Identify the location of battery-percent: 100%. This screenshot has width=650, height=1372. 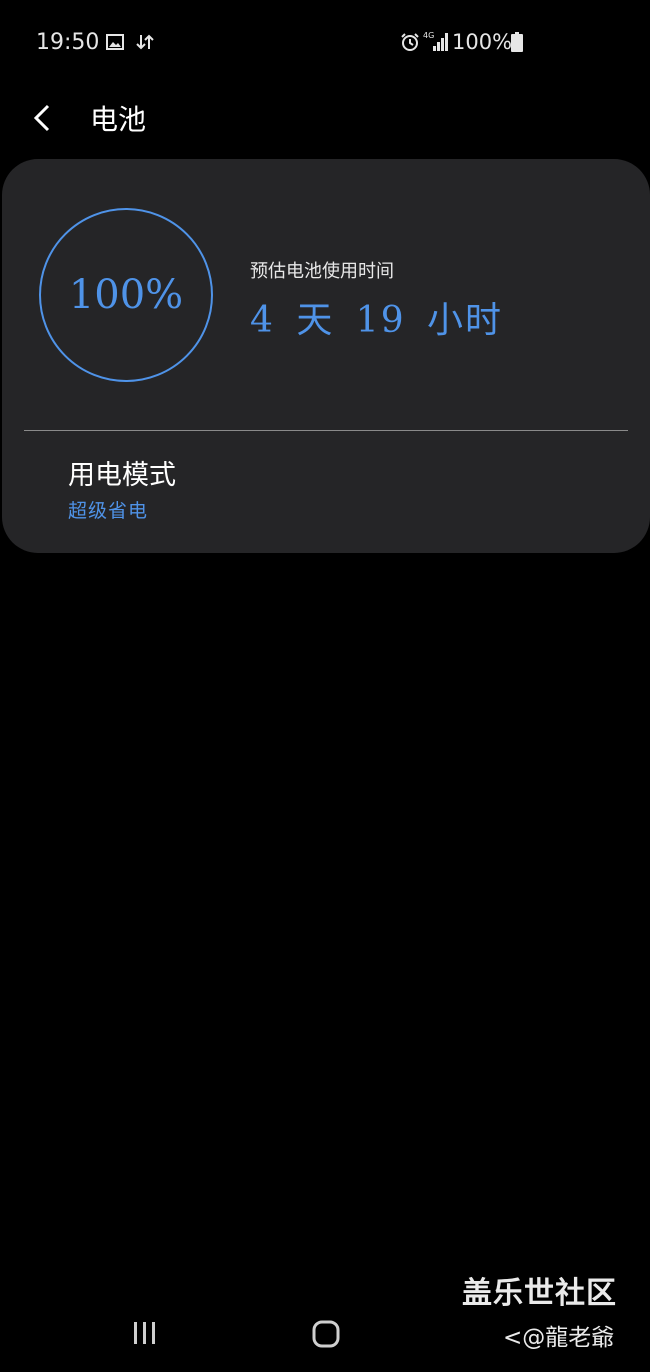
(126, 295).